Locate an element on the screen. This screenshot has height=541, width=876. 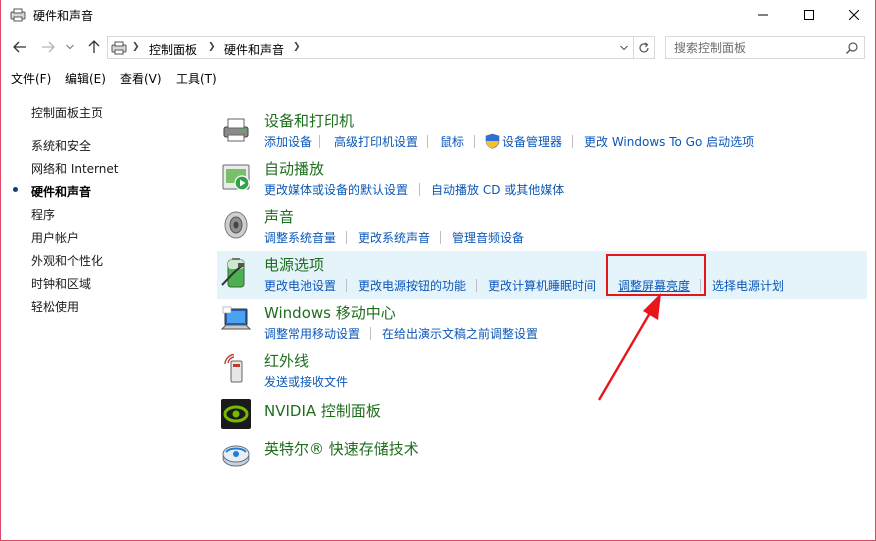
category-infrared: 红外线 发送或接收文件 is located at coordinates (542, 371).